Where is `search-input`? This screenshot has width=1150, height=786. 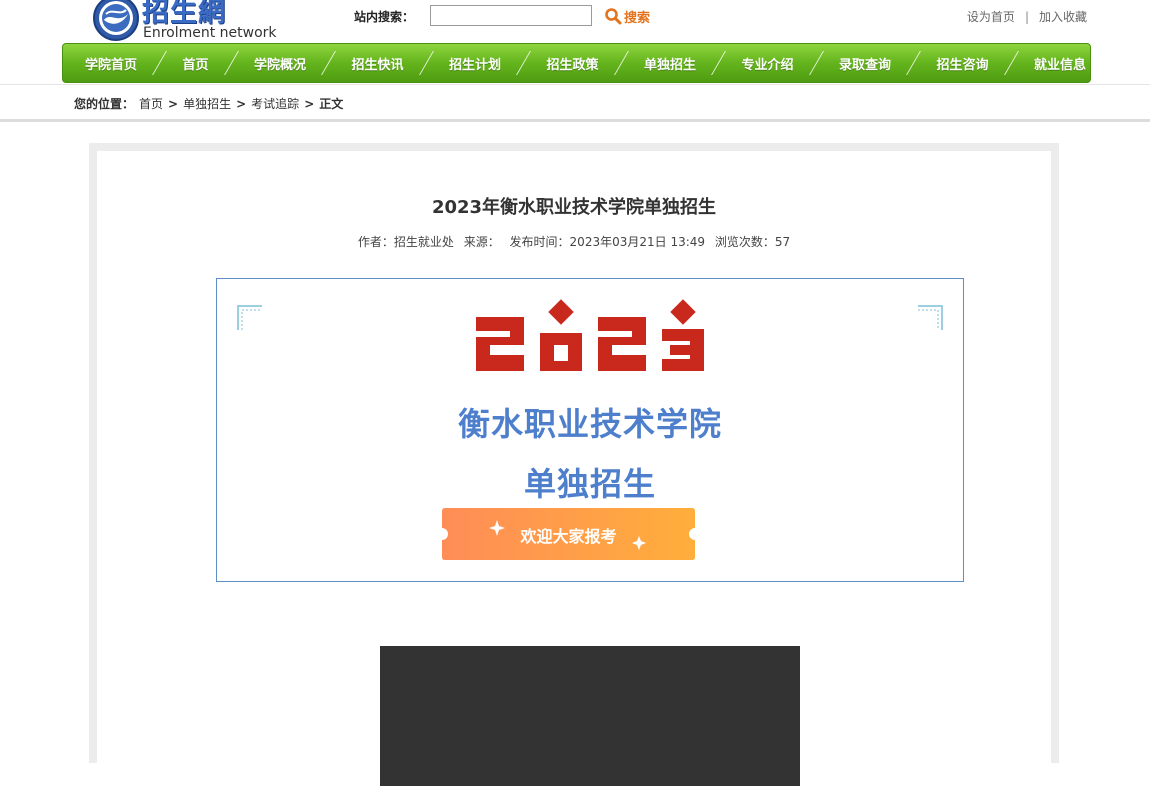 search-input is located at coordinates (511, 15).